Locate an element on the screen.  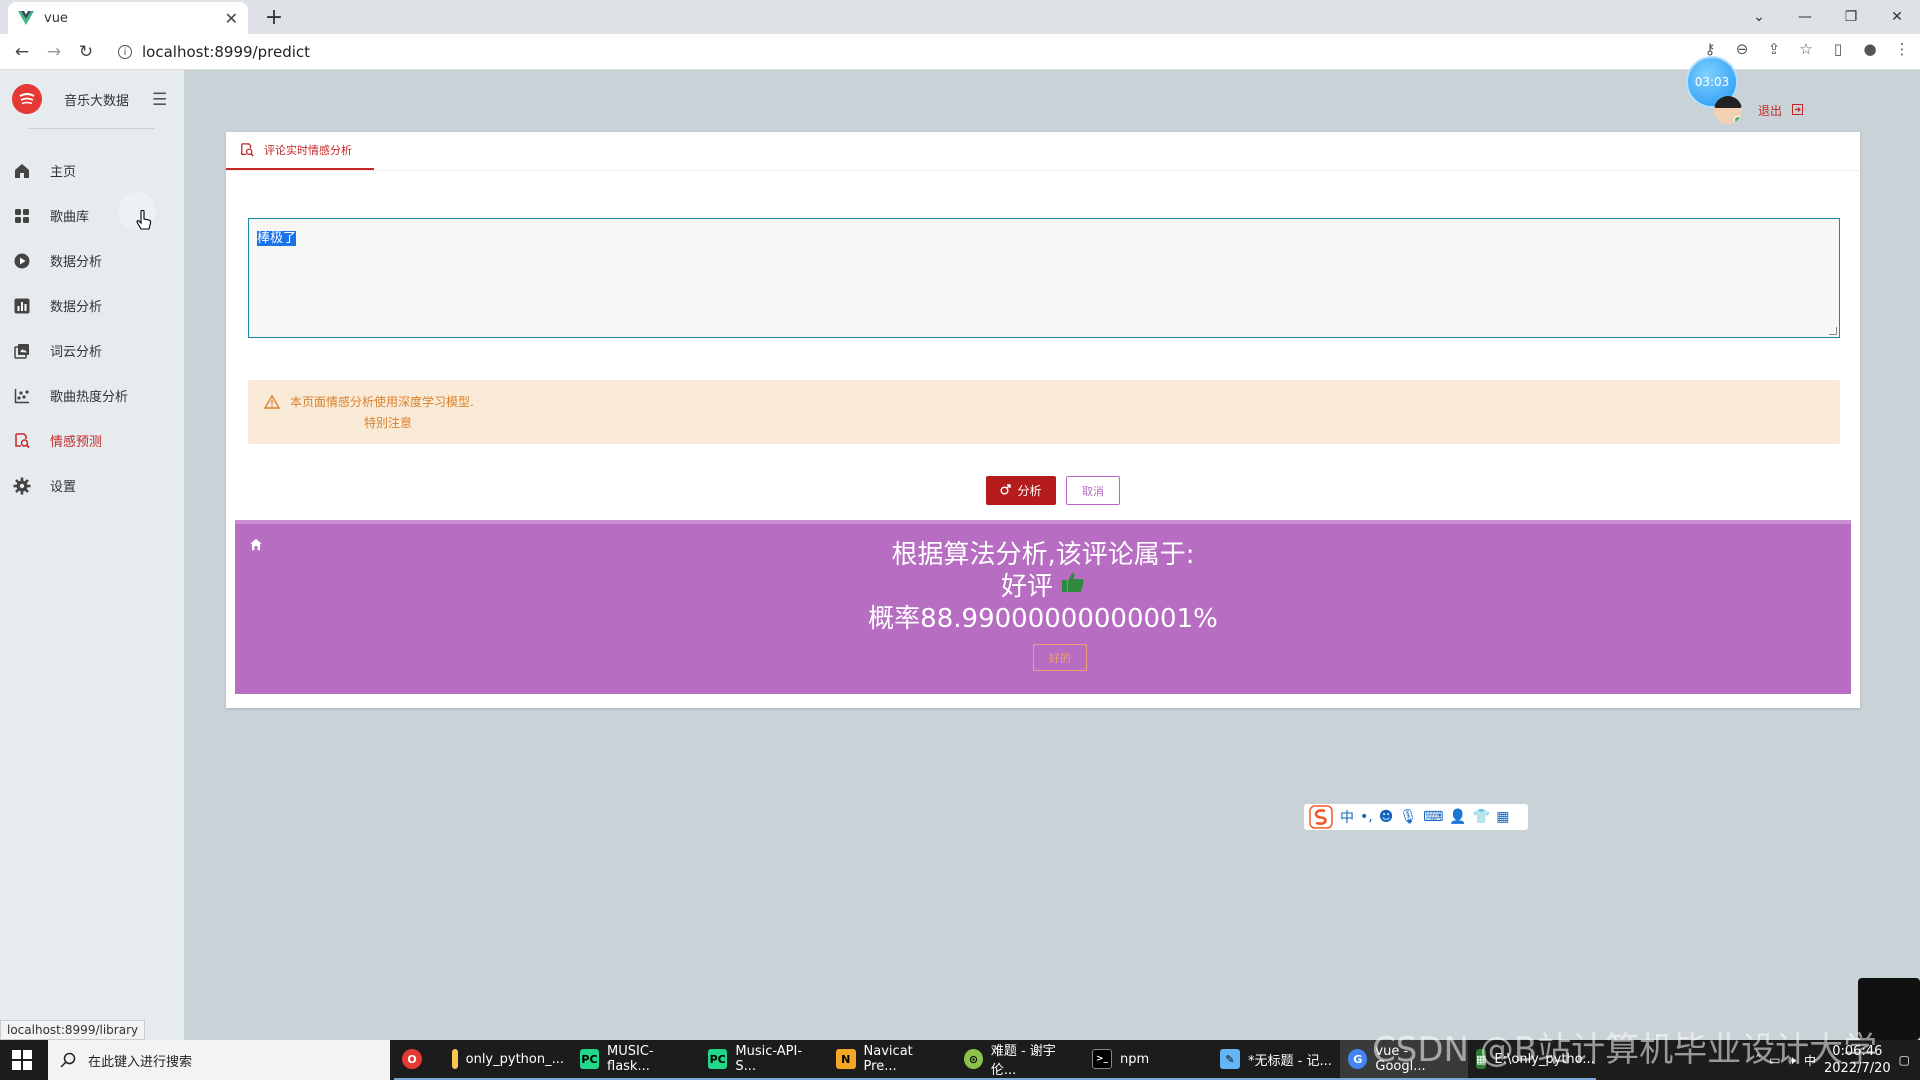
browser-tab-bar: vue ✕ + ⌄ — ❐ ✕ is located at coordinates (960, 17).